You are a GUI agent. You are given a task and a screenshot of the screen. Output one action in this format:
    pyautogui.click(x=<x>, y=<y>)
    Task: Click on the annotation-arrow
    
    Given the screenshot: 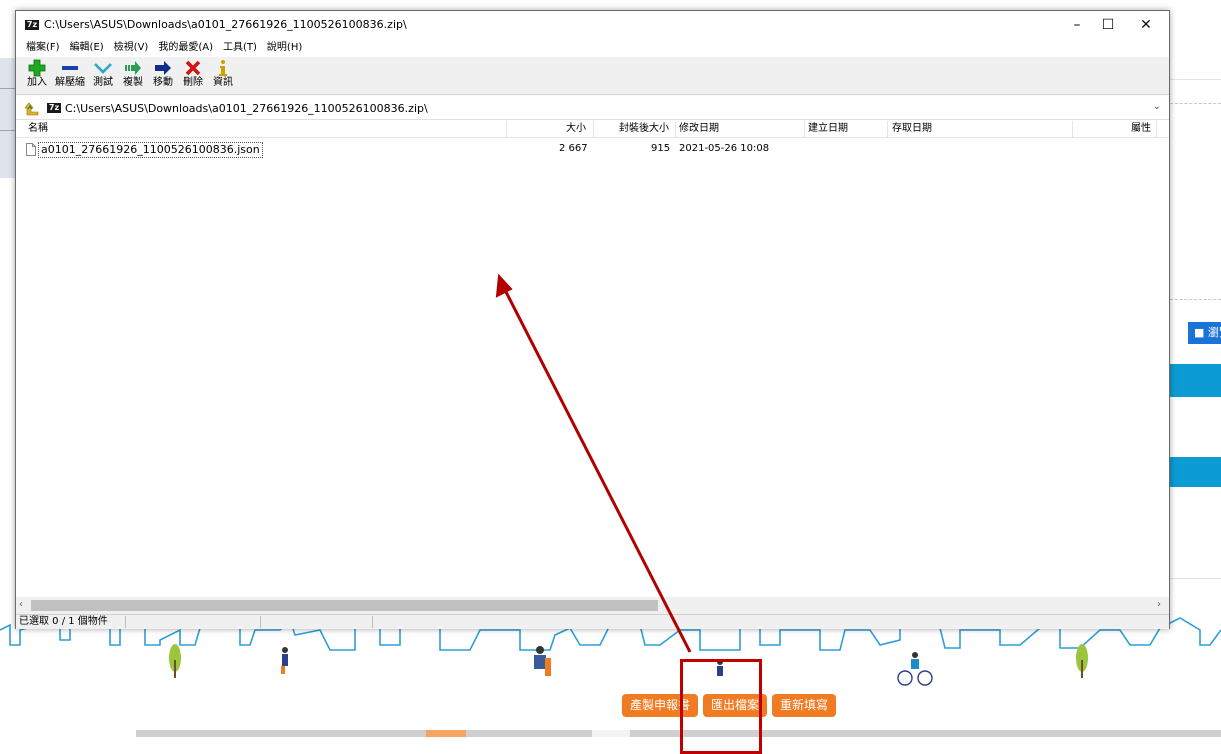 What is the action you would take?
    pyautogui.click(x=593, y=463)
    